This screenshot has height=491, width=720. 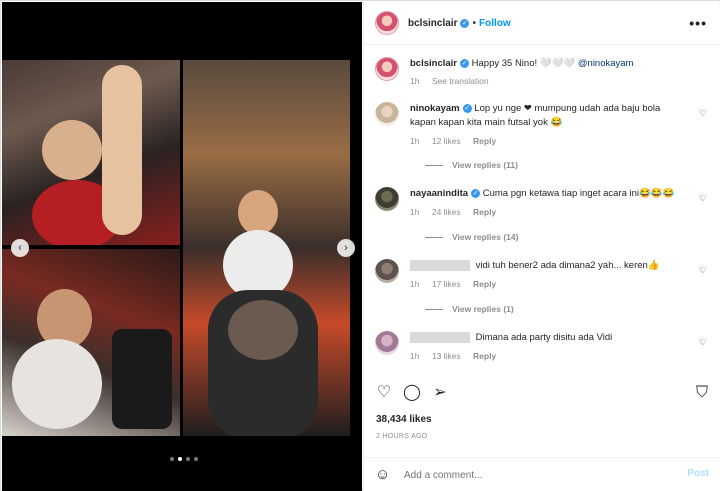 I want to click on view-replies-button: View replies (11), so click(x=471, y=165).